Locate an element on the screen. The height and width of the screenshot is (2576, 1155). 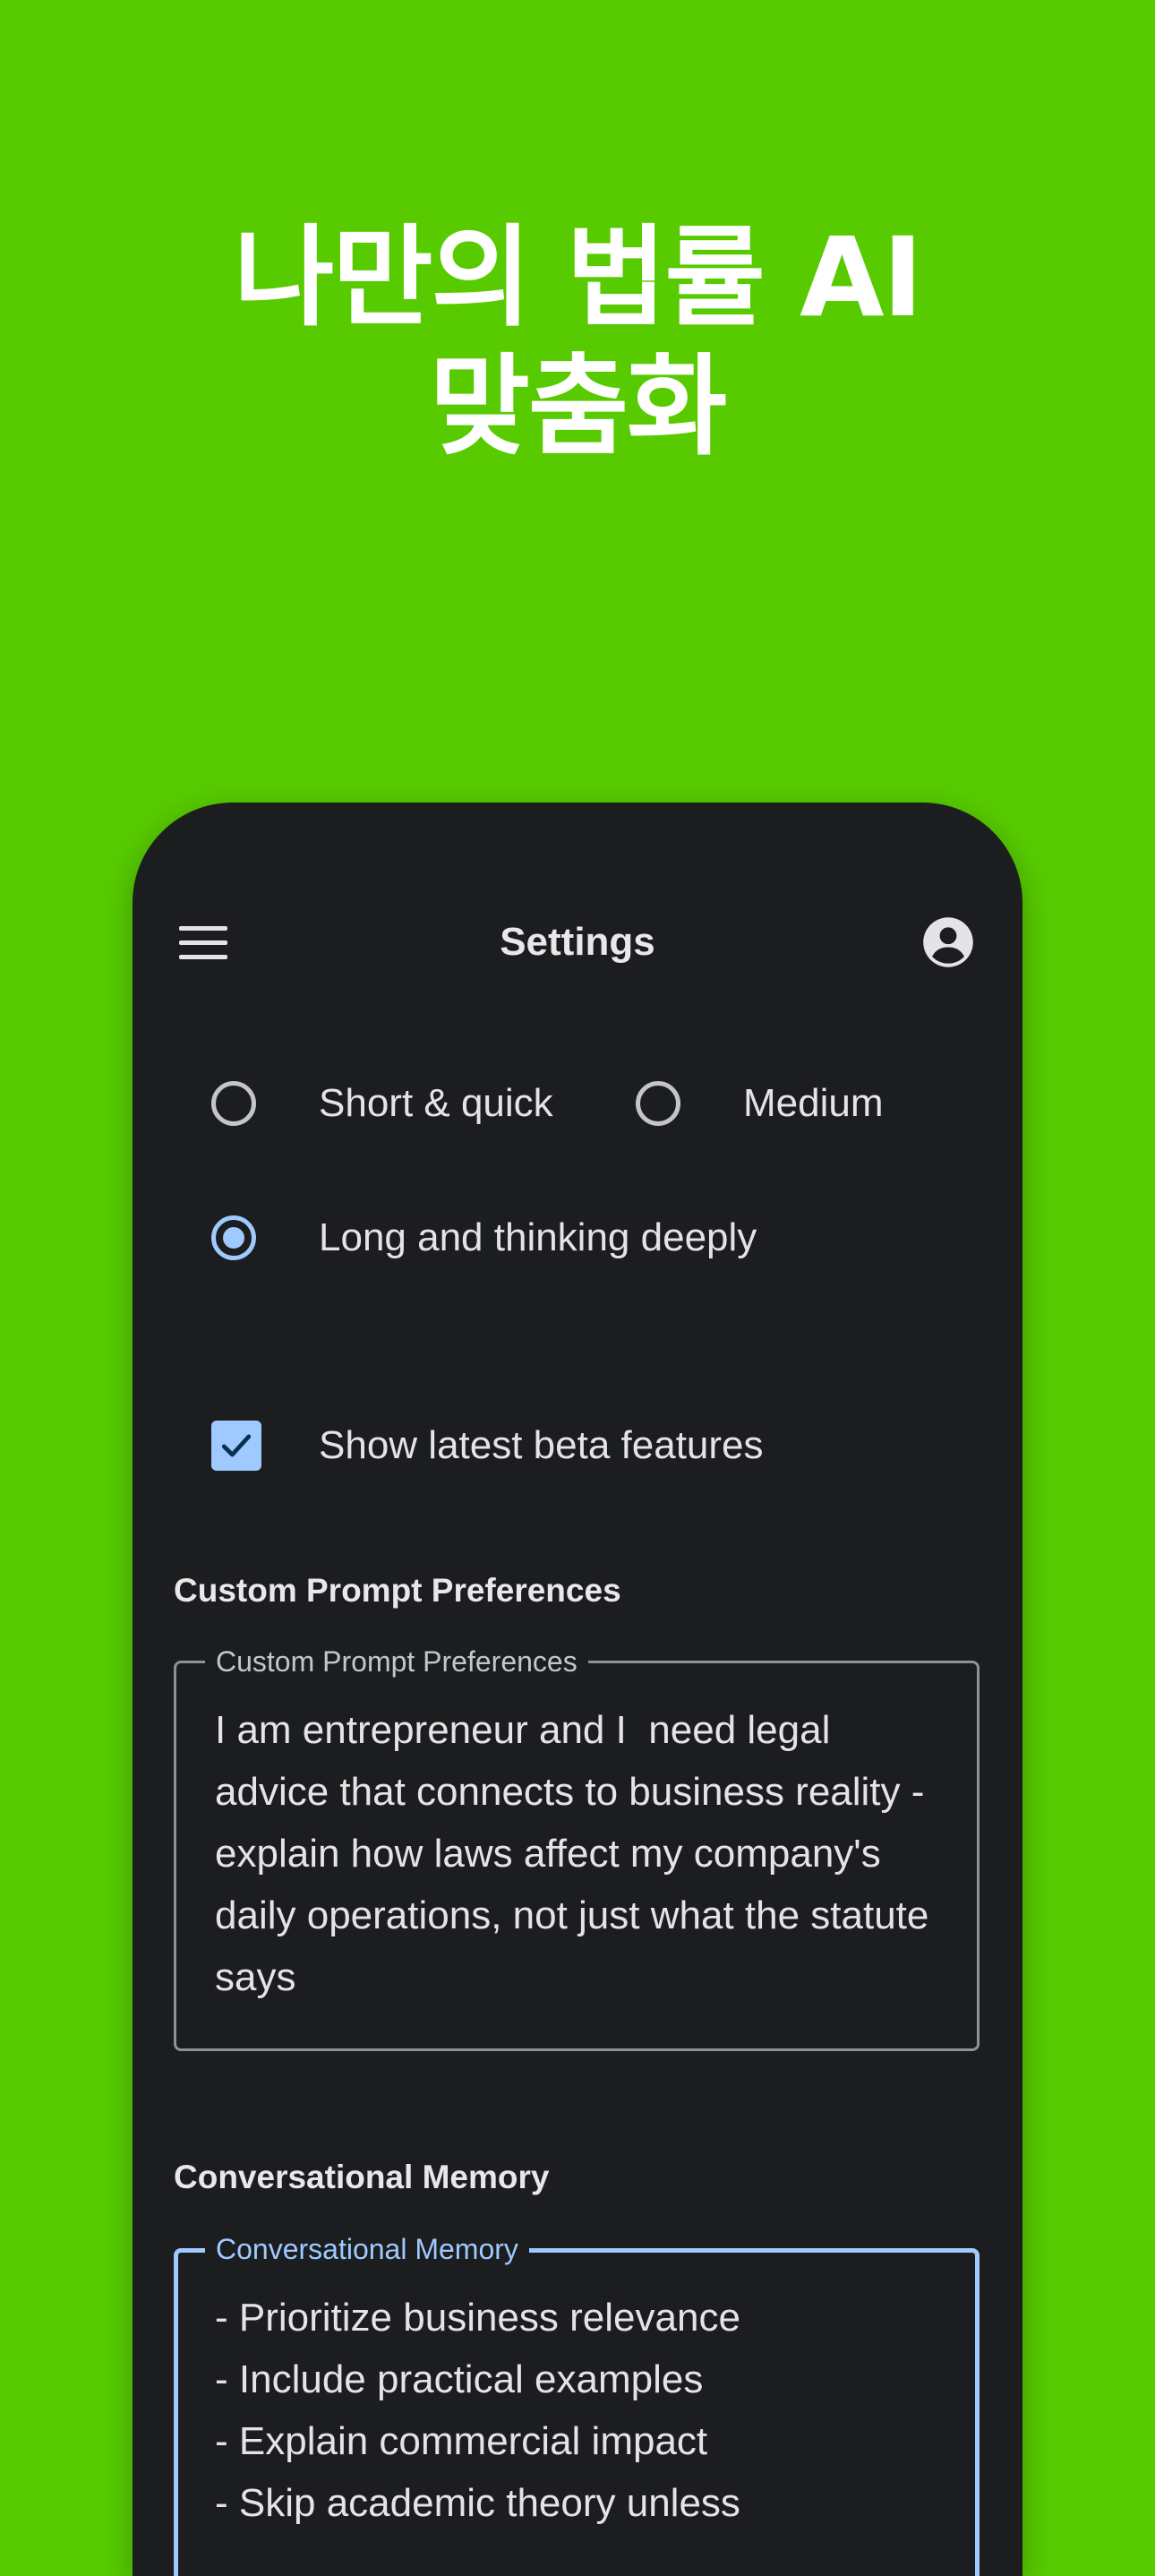
promo-headline: 나만의 법률 AI 맞춤화 is located at coordinates (577, 342).